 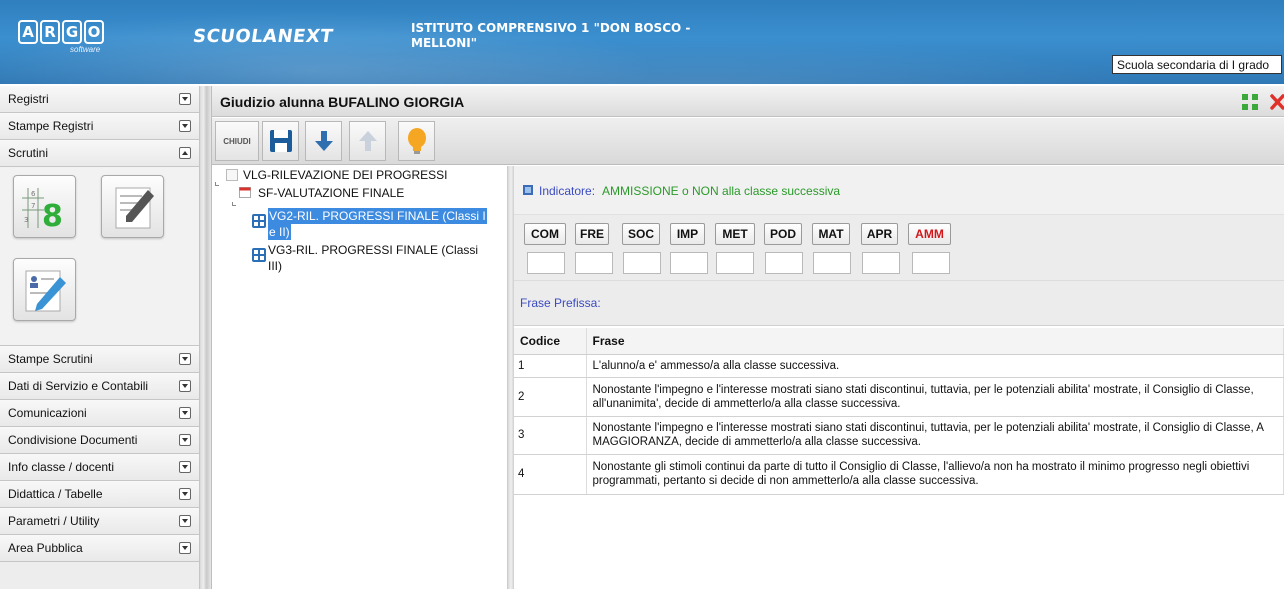 What do you see at coordinates (689, 263) in the screenshot?
I see `code-input-imp` at bounding box center [689, 263].